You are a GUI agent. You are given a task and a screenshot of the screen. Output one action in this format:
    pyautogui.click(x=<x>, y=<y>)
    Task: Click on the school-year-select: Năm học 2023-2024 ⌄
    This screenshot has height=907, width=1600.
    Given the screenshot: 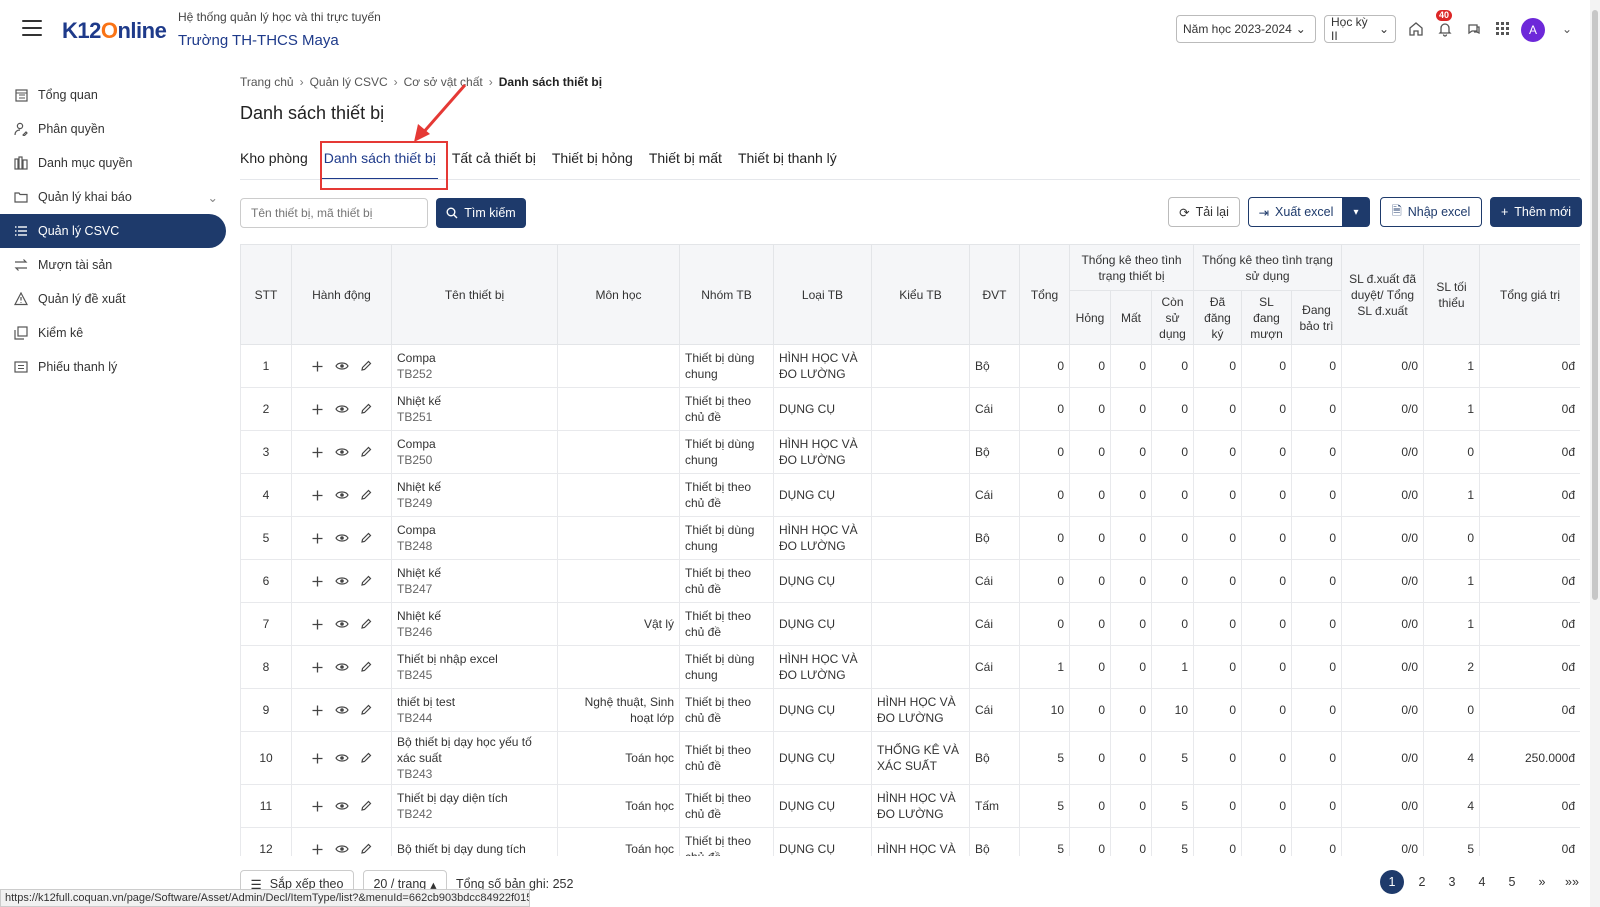 What is the action you would take?
    pyautogui.click(x=1246, y=29)
    